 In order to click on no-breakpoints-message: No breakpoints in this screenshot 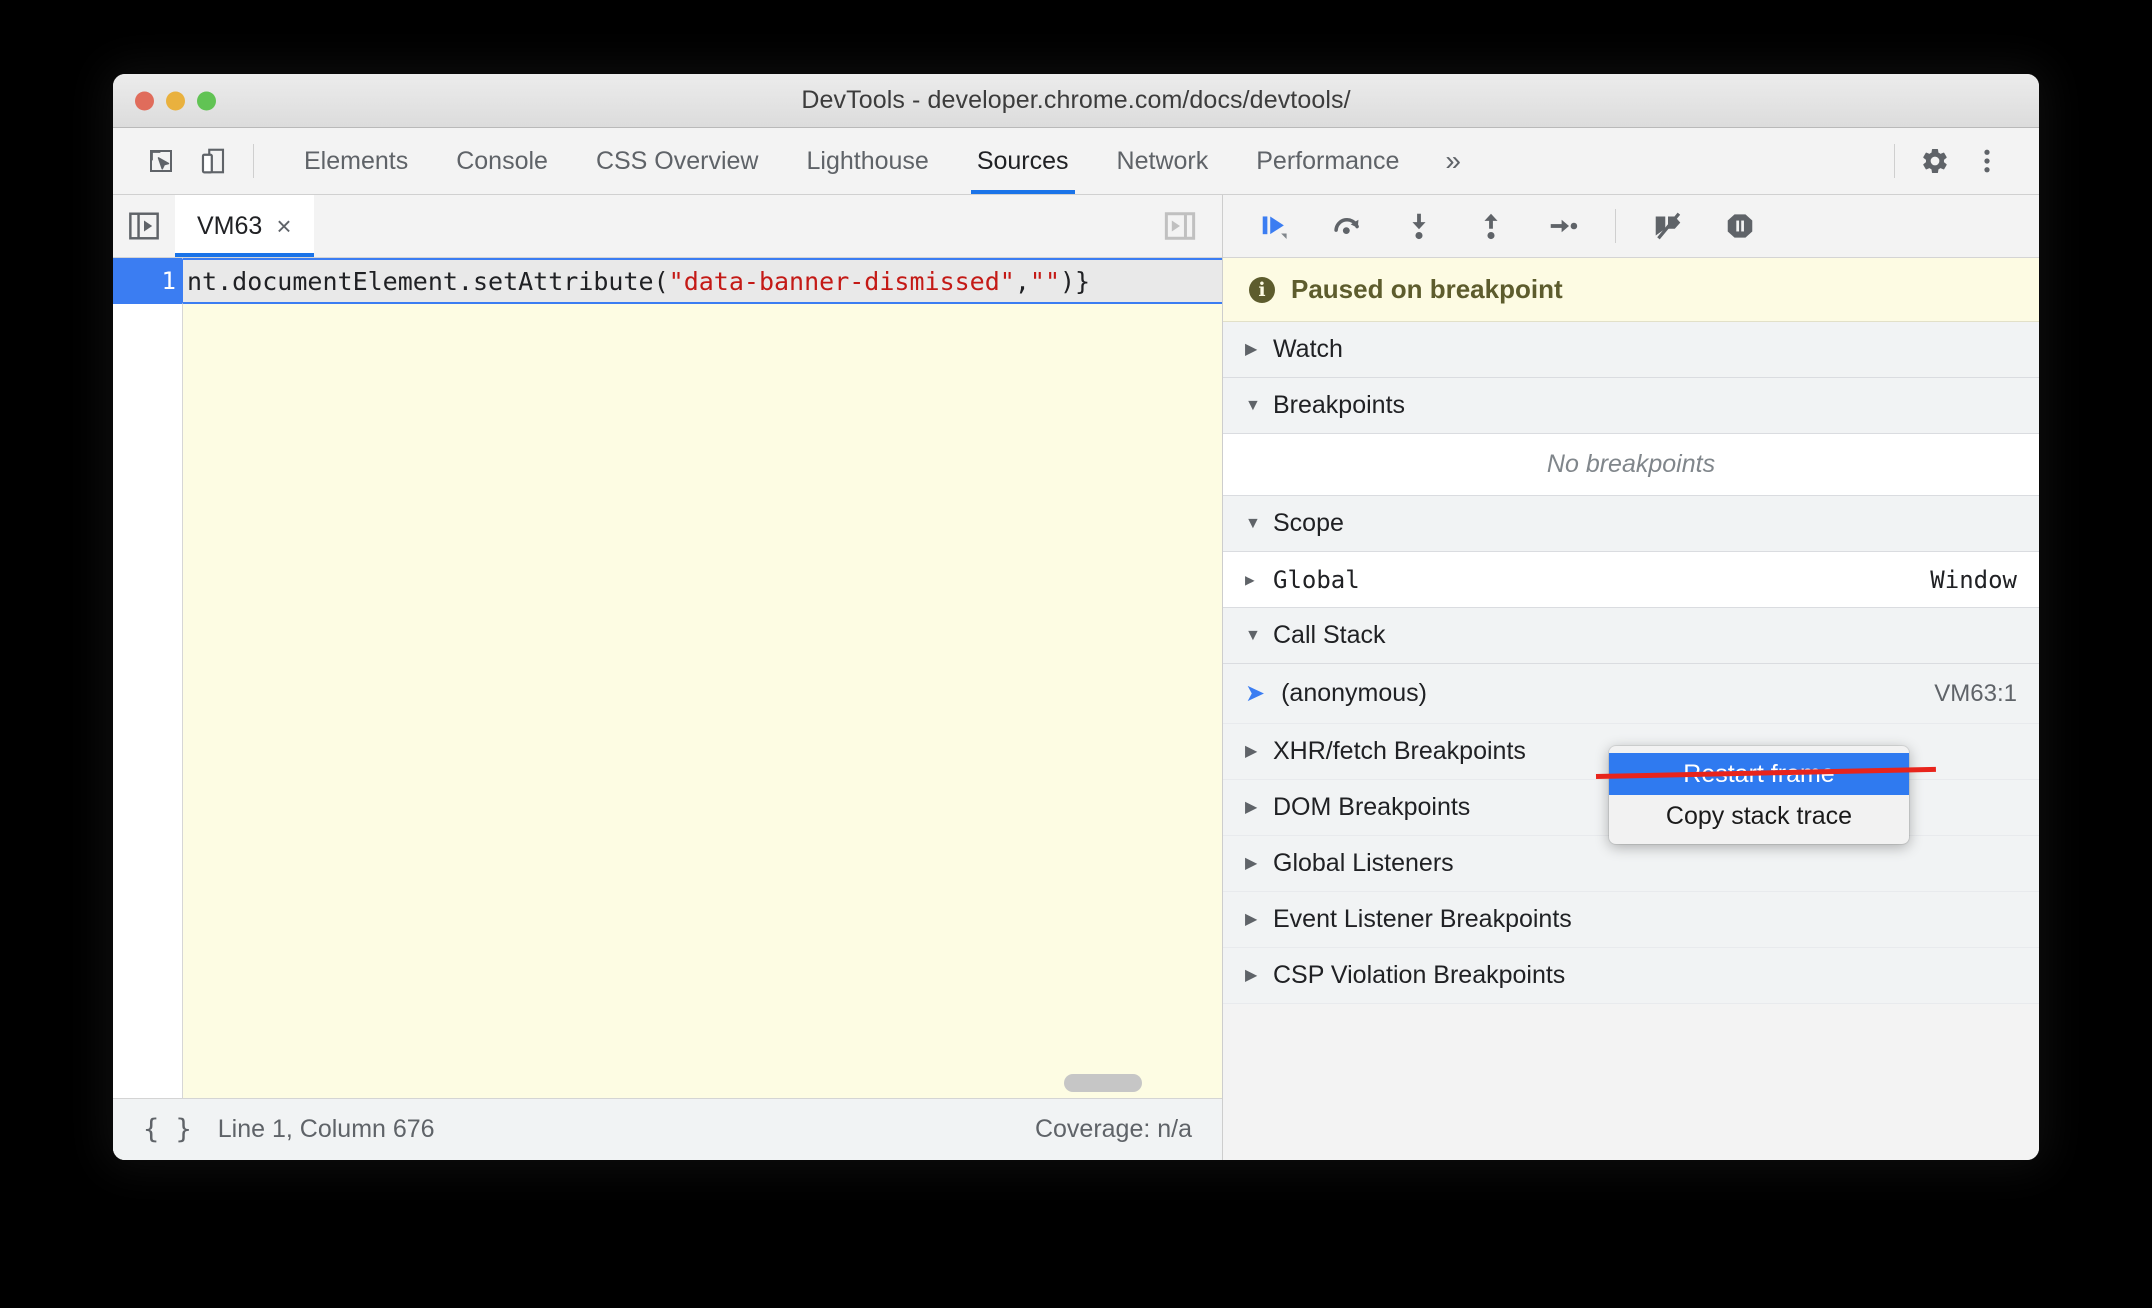, I will do `click(1631, 465)`.